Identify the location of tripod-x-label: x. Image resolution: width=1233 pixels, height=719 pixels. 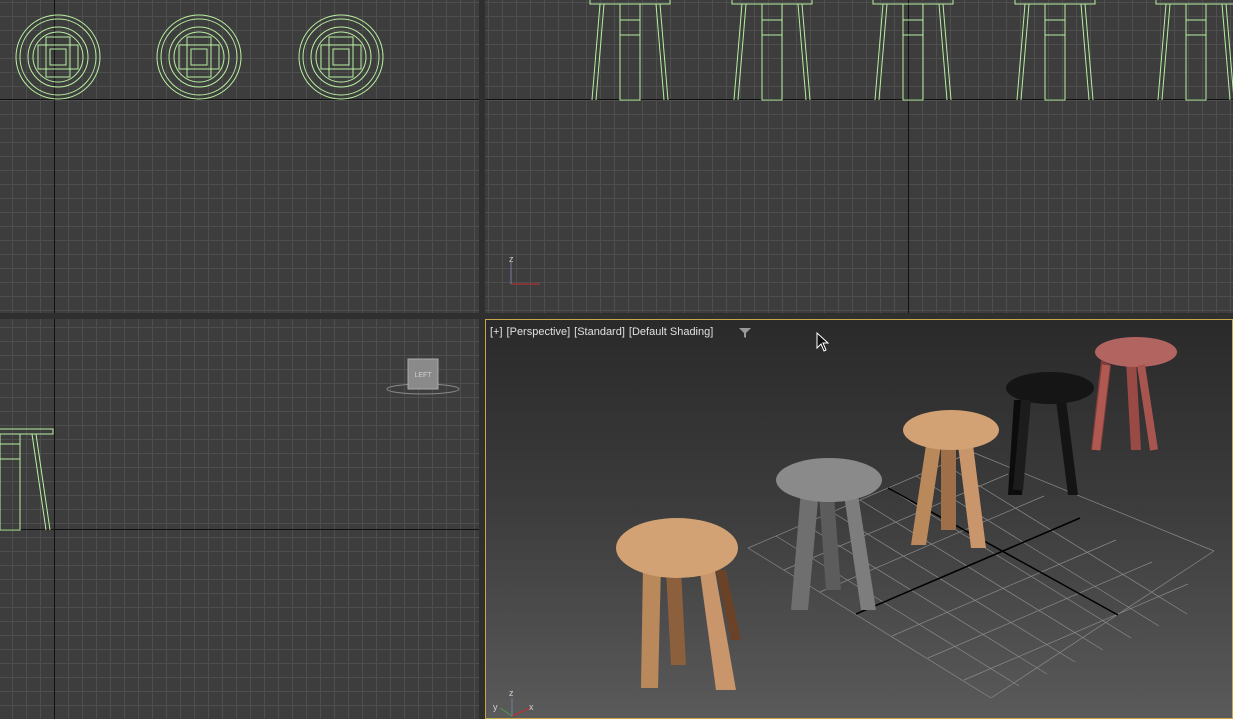
(531, 707).